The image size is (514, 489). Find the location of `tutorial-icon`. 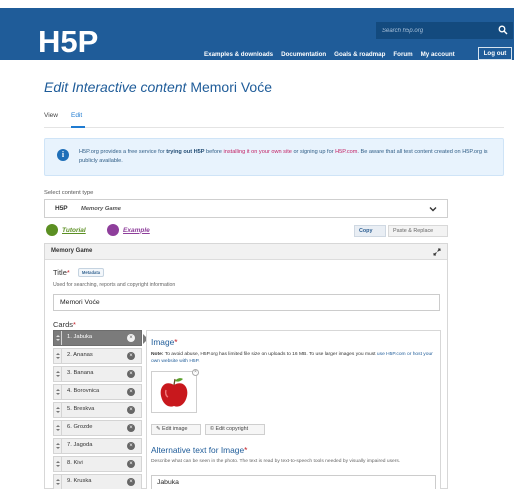

tutorial-icon is located at coordinates (52, 230).